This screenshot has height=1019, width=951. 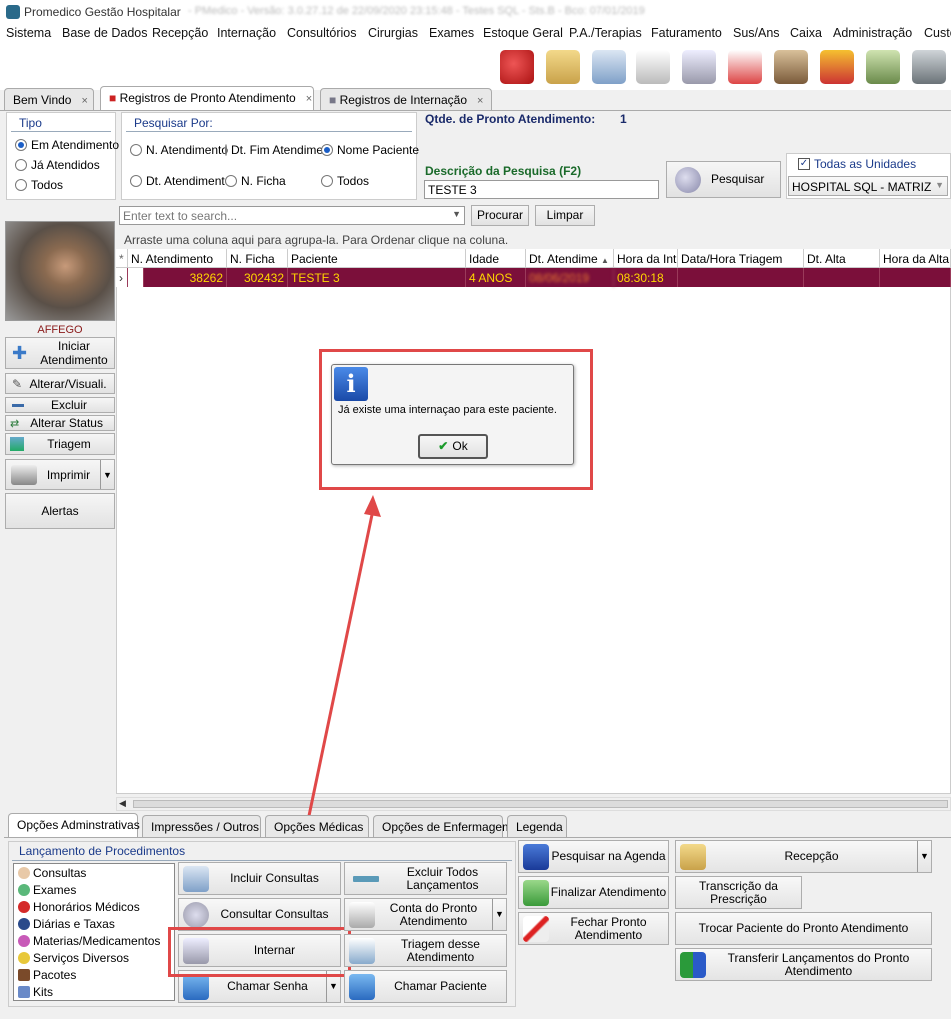 I want to click on button-label: Excluir Todos Lançamentos, so click(x=442, y=878).